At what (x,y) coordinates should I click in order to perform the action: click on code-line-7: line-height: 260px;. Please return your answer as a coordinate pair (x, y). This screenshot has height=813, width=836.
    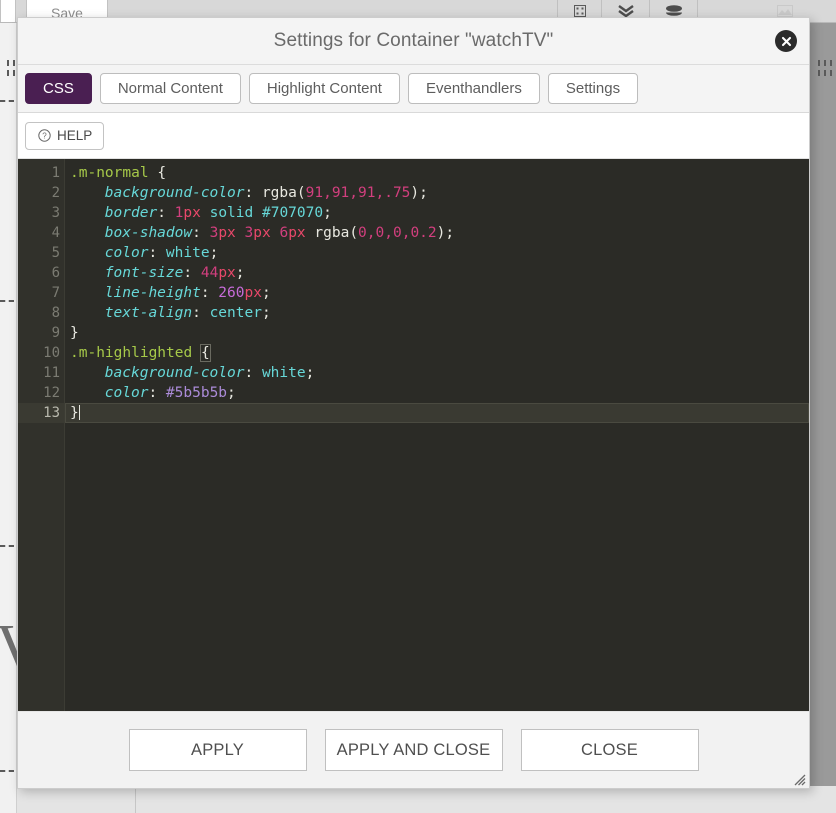
    Looking at the image, I should click on (437, 293).